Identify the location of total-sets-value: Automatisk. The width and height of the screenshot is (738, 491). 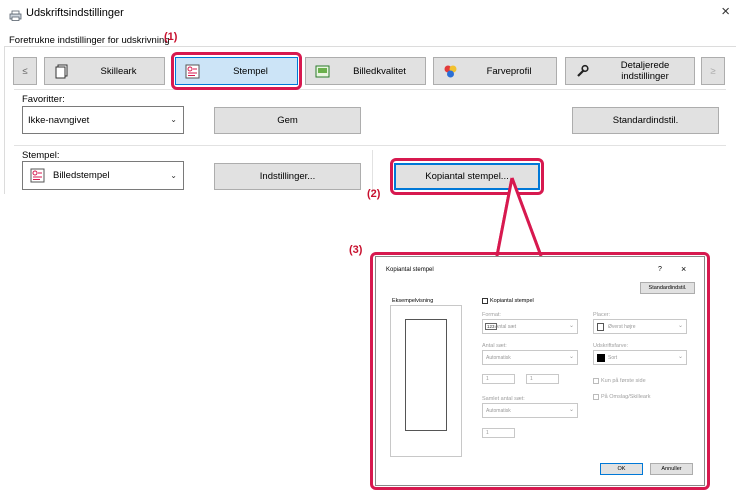
(498, 410).